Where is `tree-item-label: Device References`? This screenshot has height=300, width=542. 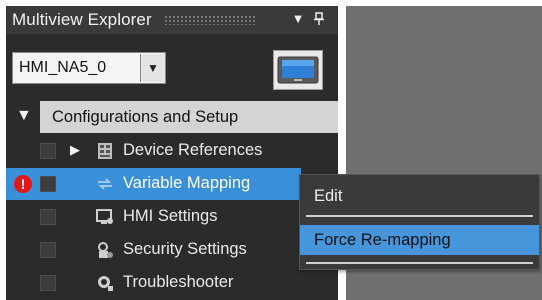
tree-item-label: Device References is located at coordinates (193, 150).